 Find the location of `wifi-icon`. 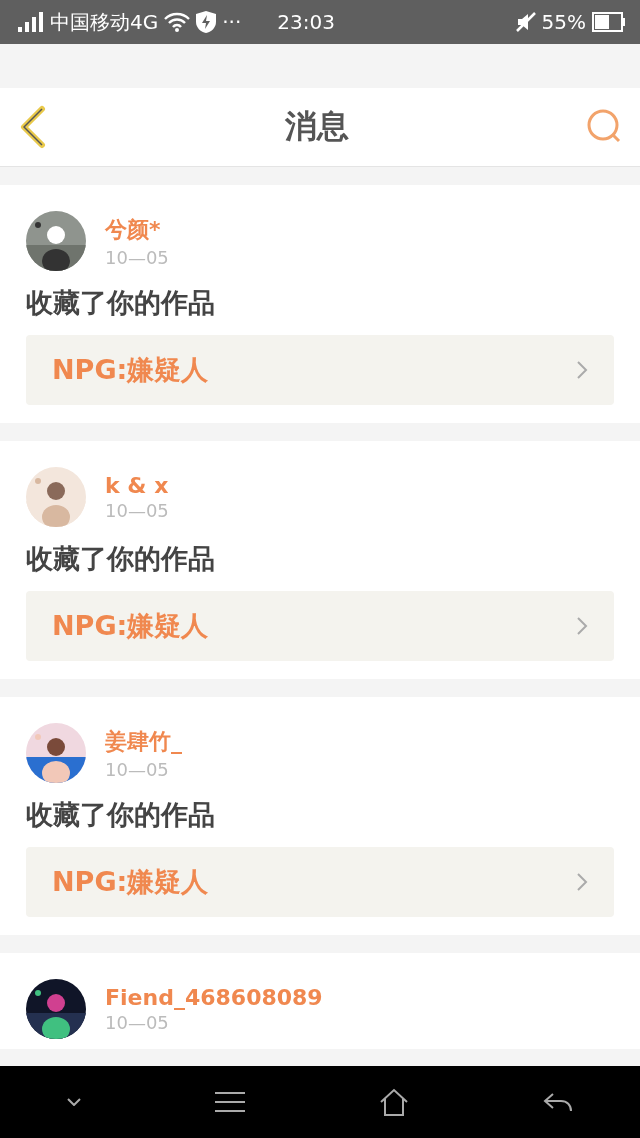

wifi-icon is located at coordinates (177, 22).